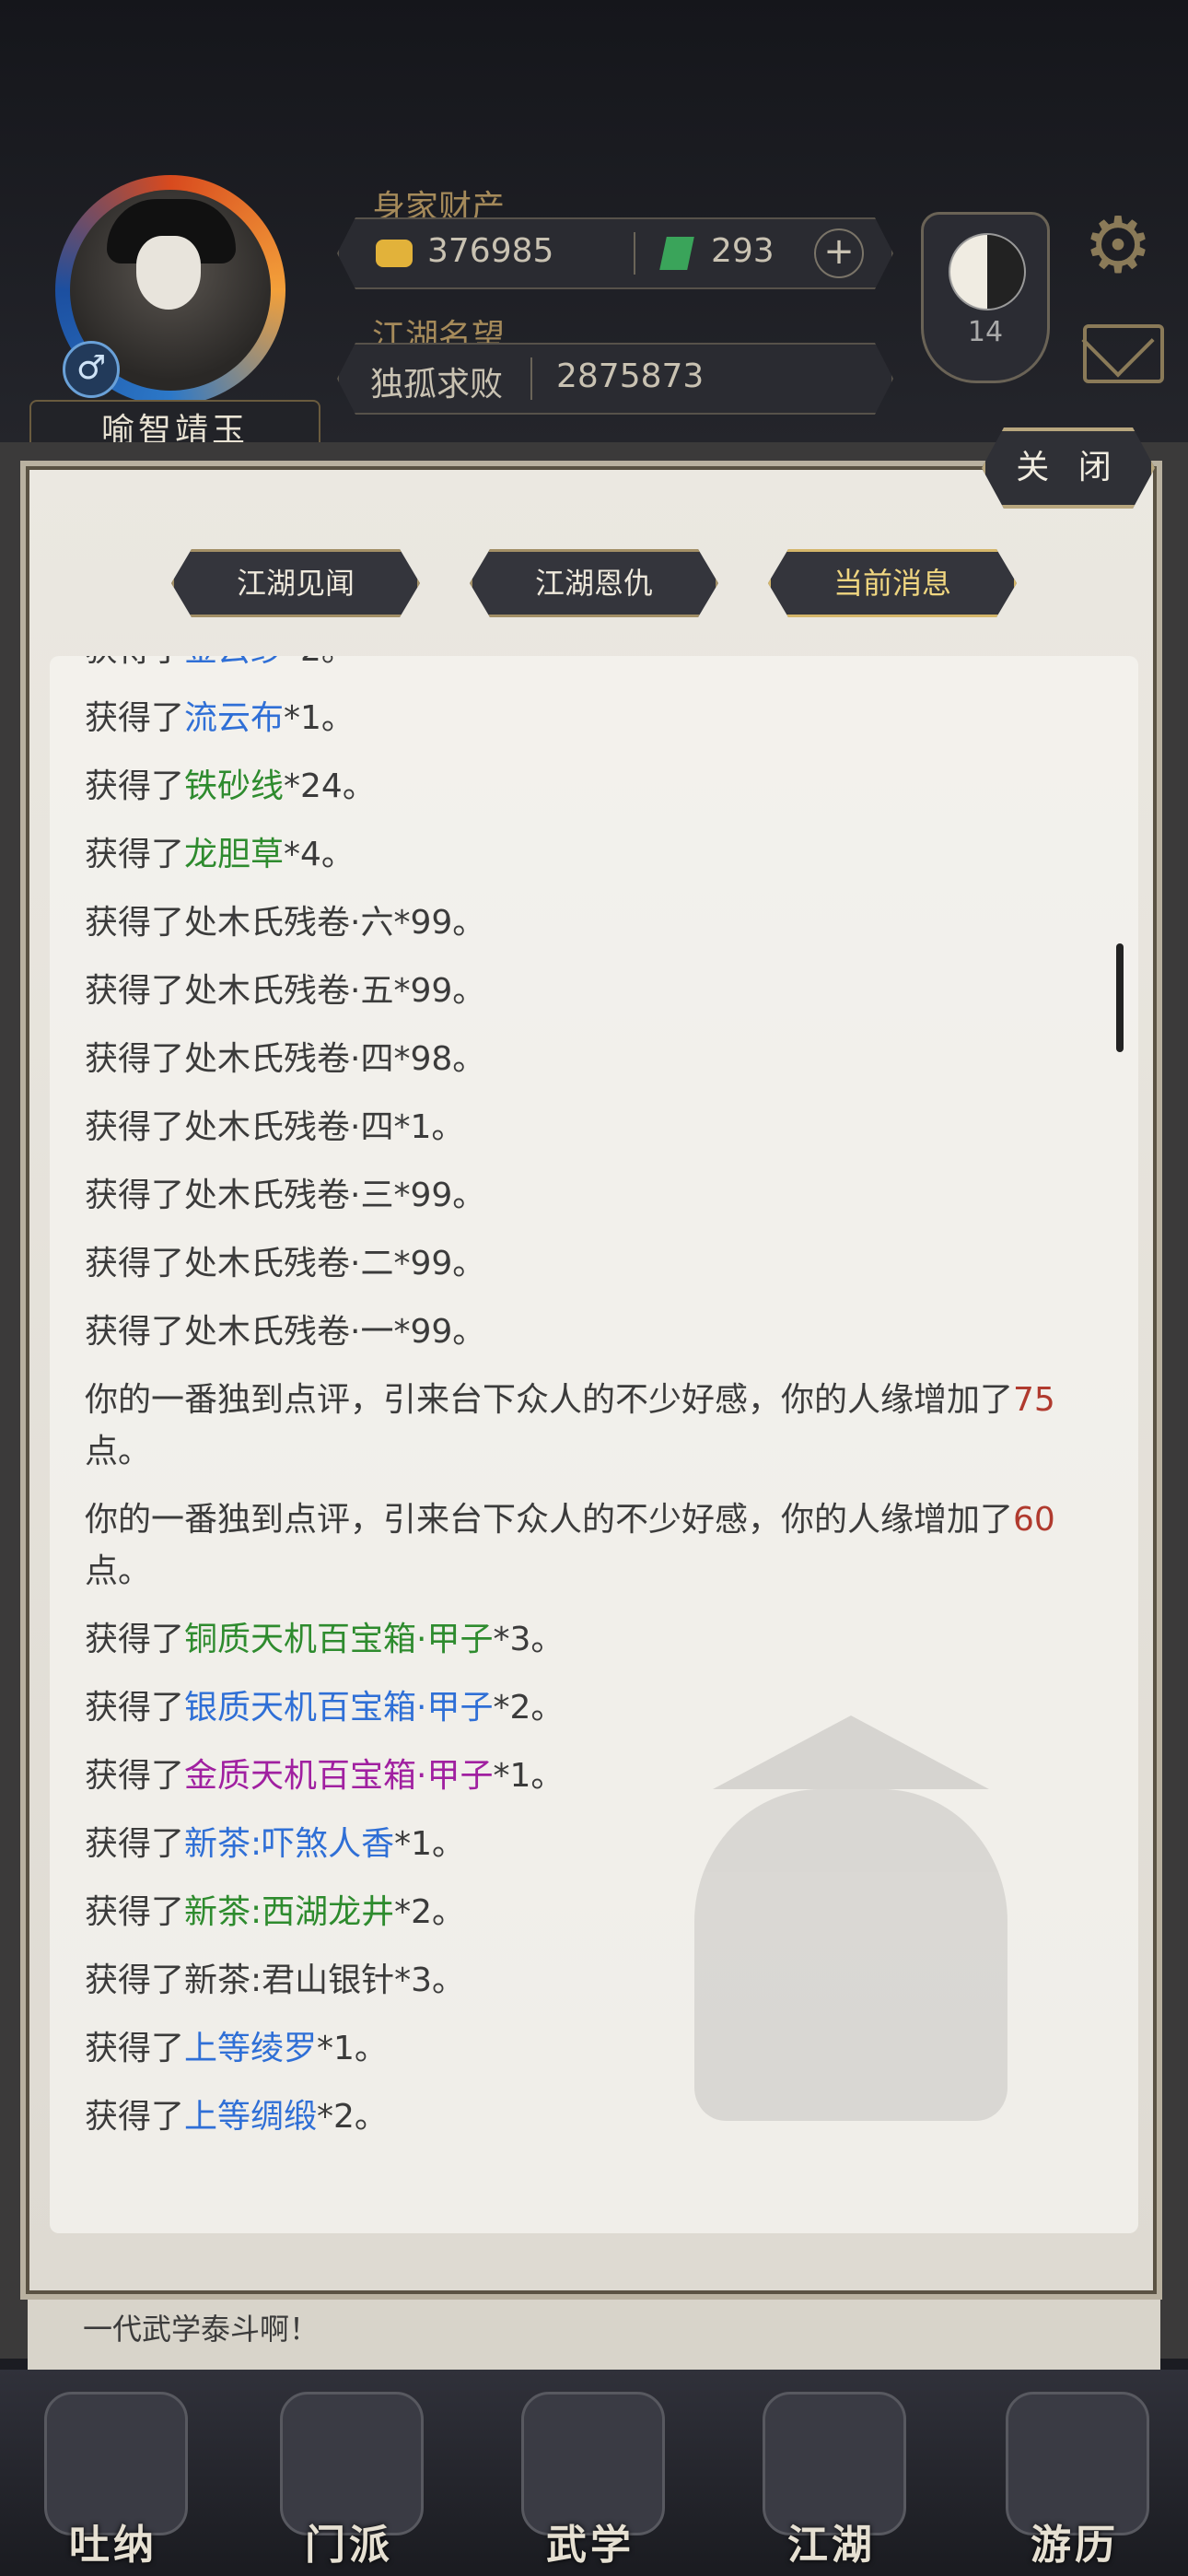  I want to click on log-line: 获得了金云纱*2。, so click(600, 666).